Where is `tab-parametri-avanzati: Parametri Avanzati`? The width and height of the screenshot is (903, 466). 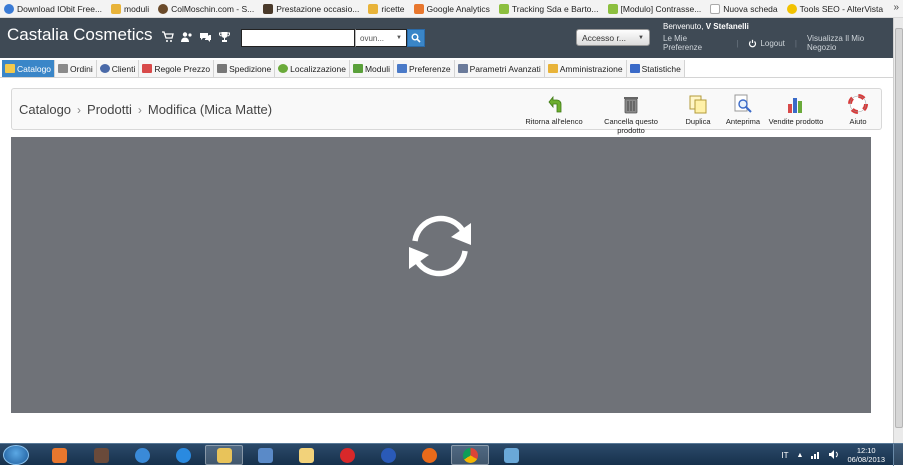
tab-parametri-avanzati: Parametri Avanzati is located at coordinates (499, 68).